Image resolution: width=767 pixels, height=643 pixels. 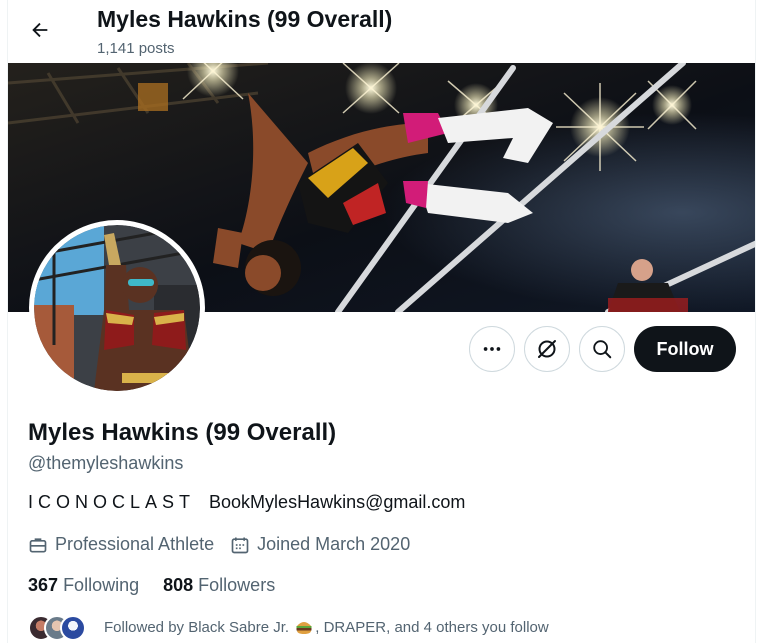 I want to click on mutual-avatars, so click(x=59, y=627).